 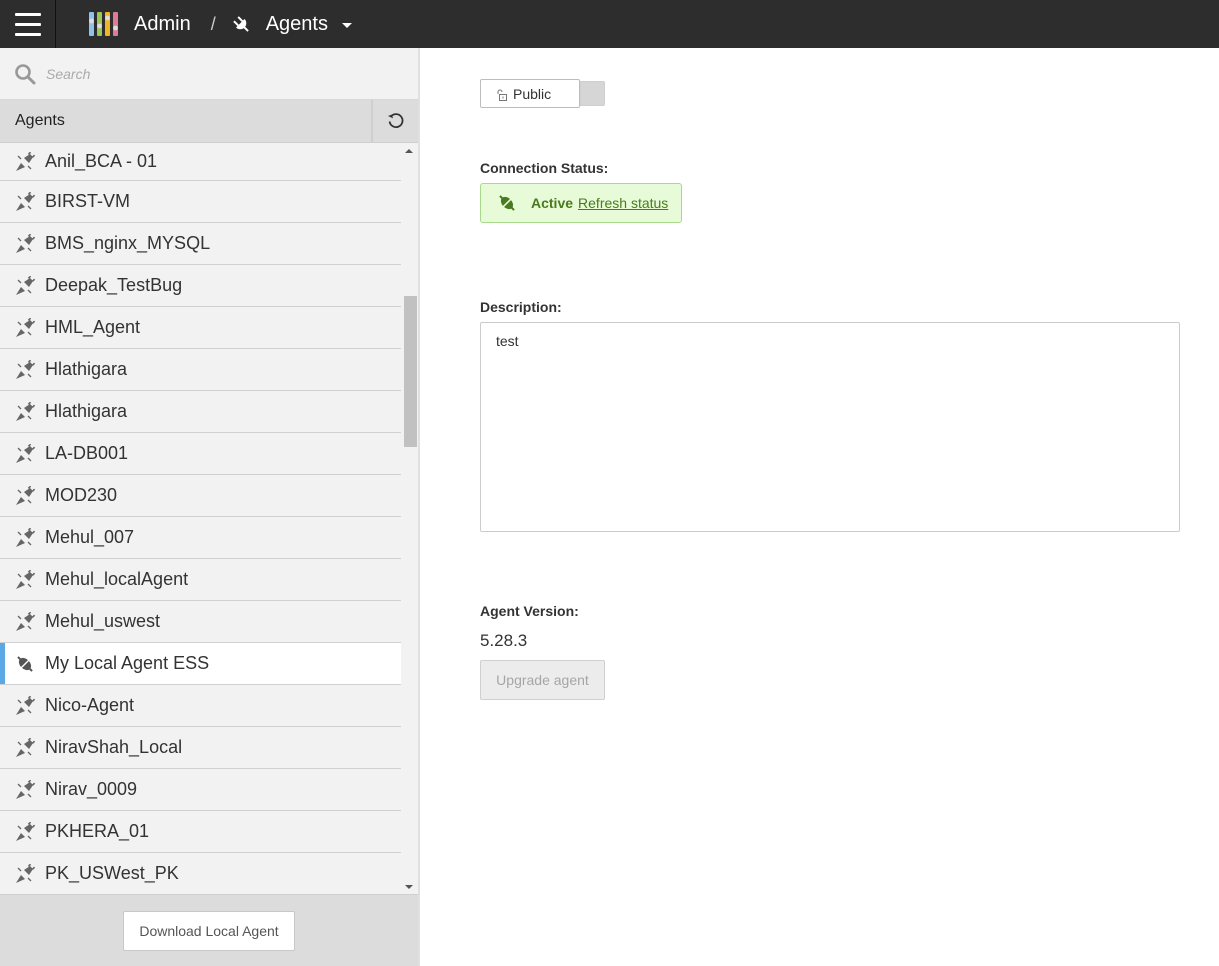 I want to click on scroll-thumb, so click(x=410, y=371).